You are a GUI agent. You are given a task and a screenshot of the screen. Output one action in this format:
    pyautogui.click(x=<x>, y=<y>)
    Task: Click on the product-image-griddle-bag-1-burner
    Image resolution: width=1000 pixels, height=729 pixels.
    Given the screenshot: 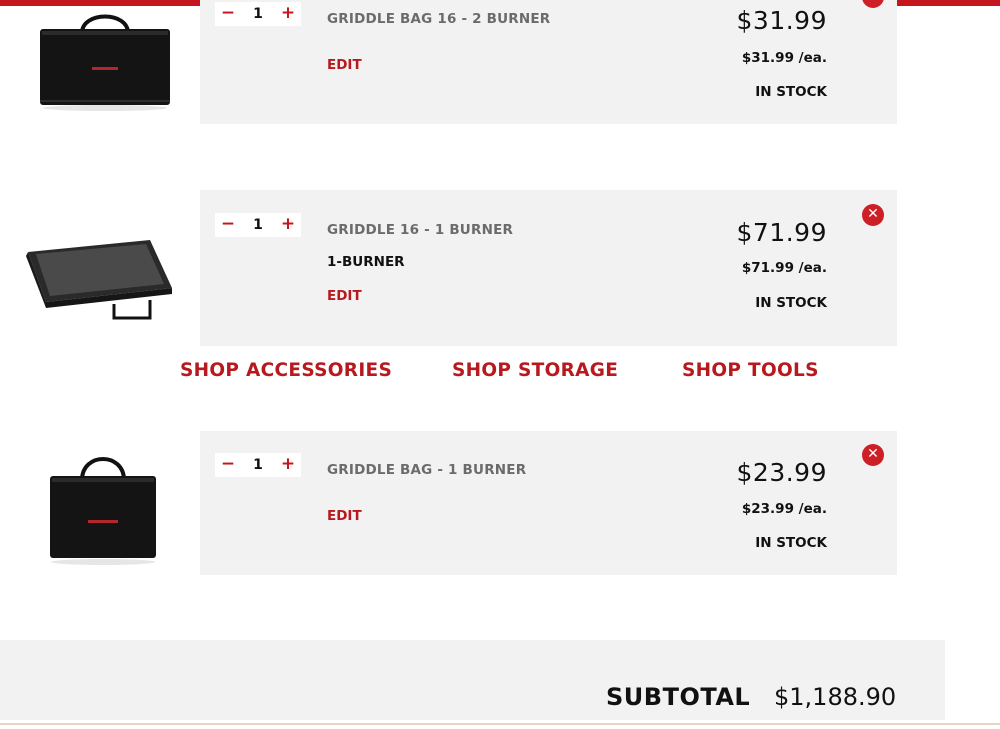 What is the action you would take?
    pyautogui.click(x=102, y=509)
    